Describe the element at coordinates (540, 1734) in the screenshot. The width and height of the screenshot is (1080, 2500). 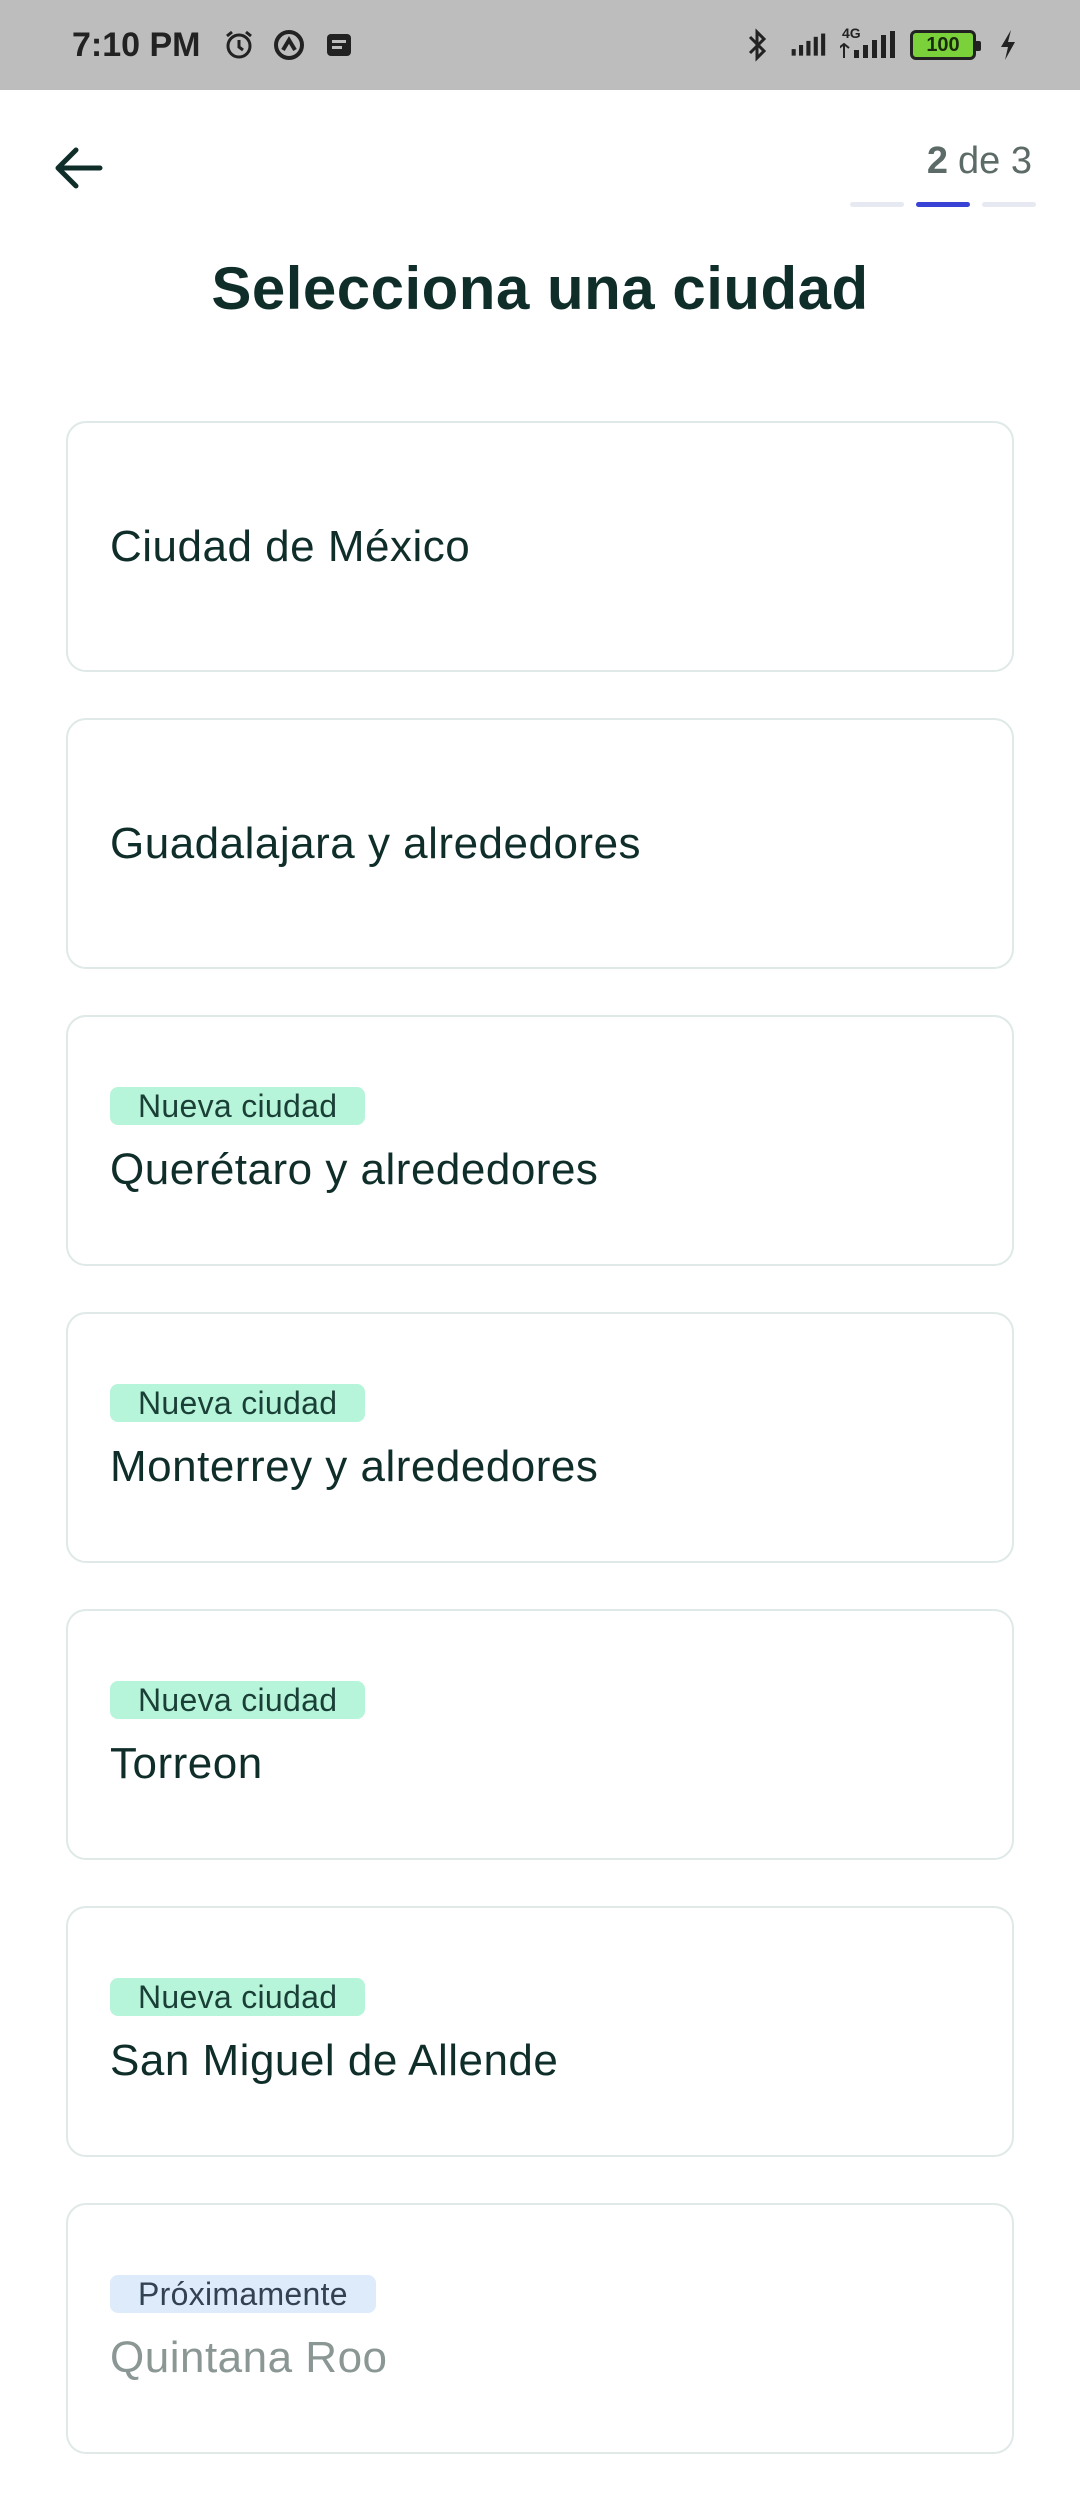
I see `city-card: Nueva ciudad Torreon` at that location.